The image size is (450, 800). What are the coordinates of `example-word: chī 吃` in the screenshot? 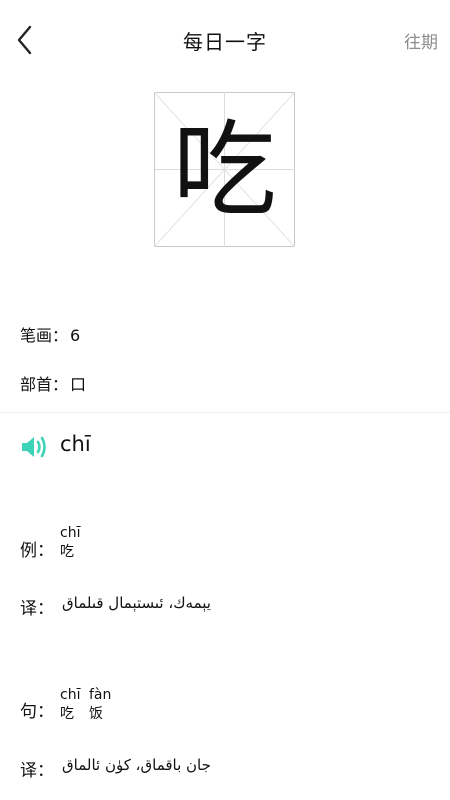 It's located at (70, 543).